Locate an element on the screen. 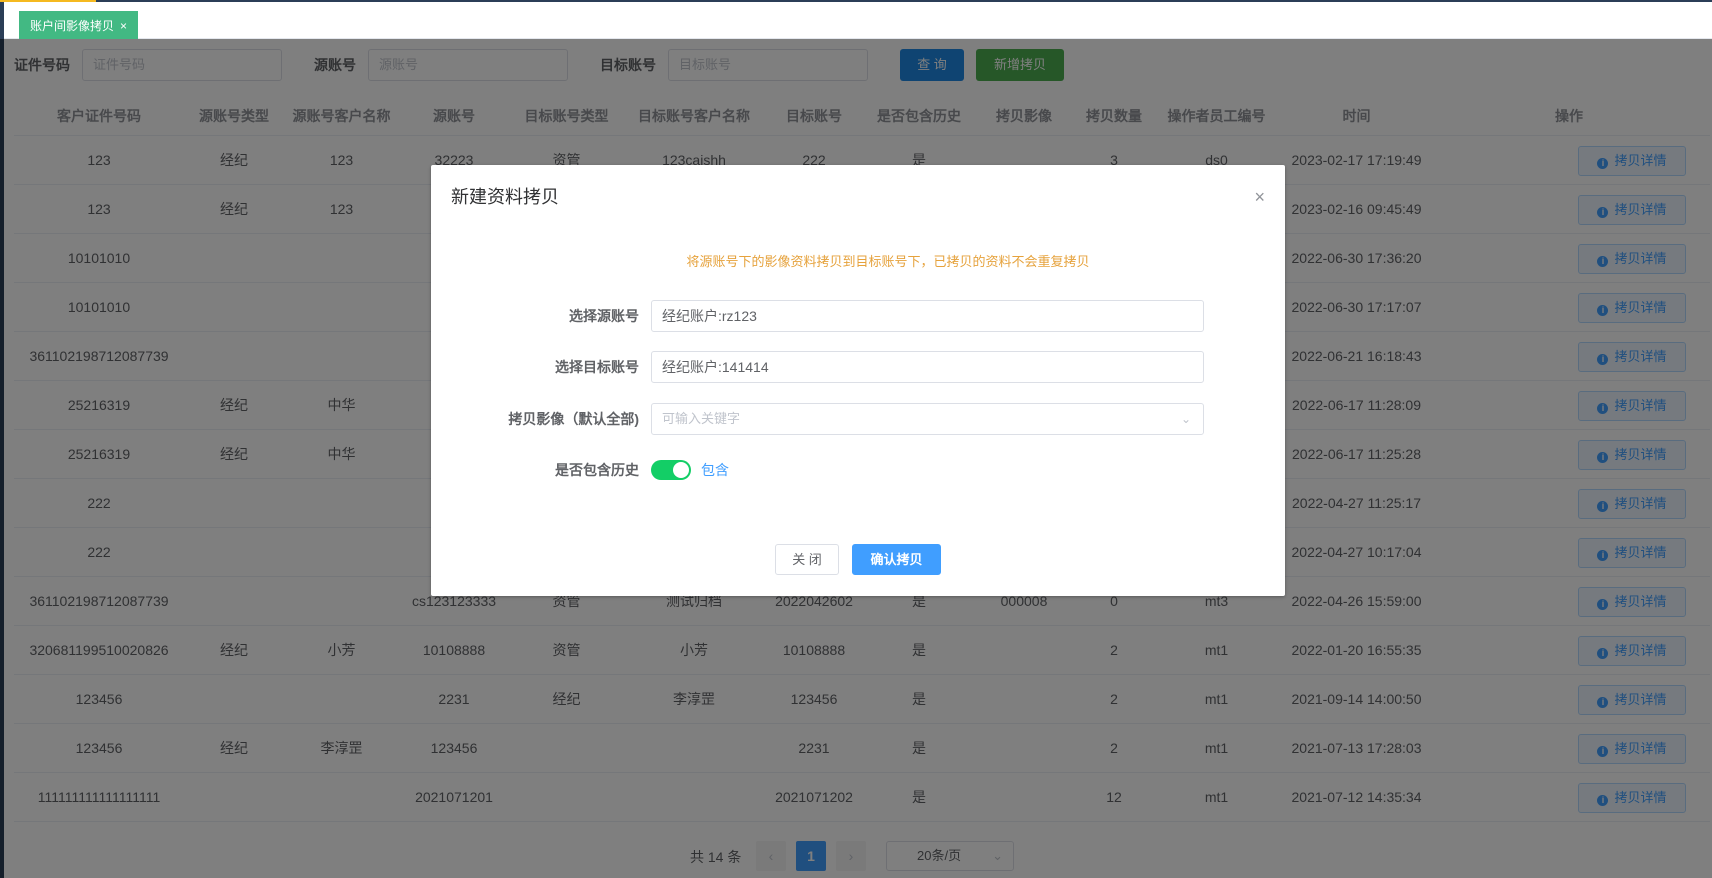  dst-account-select: 经纪账户:141414 is located at coordinates (927, 367).